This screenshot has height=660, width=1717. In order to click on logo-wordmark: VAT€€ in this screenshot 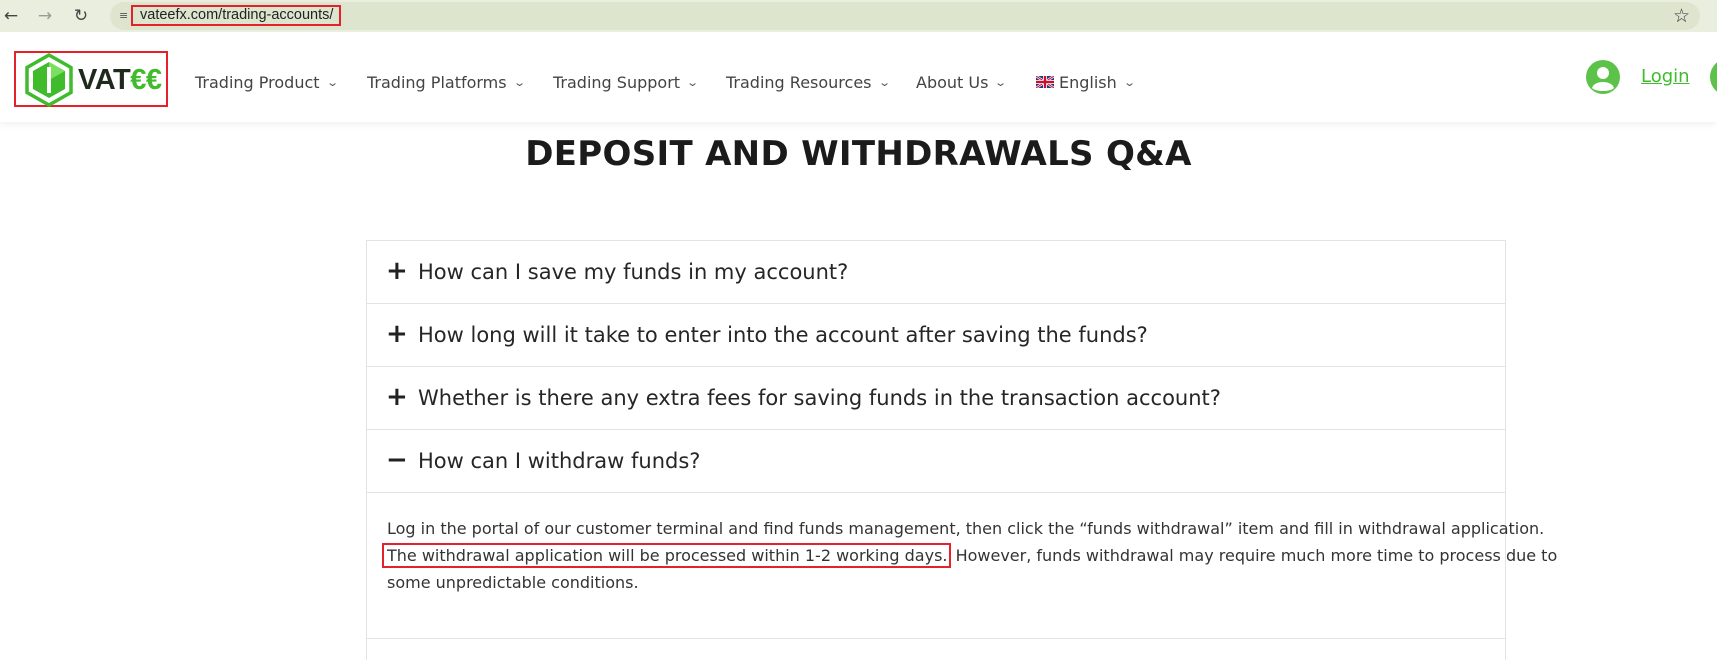, I will do `click(120, 80)`.